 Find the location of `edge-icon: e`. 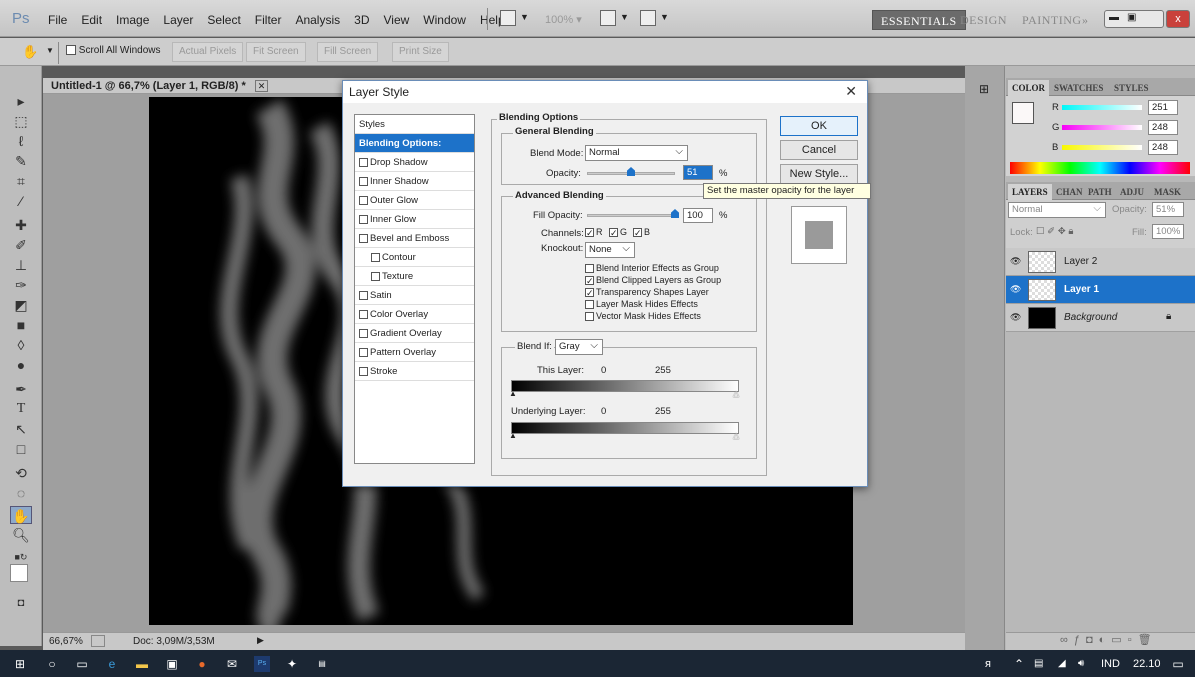

edge-icon: e is located at coordinates (112, 664).